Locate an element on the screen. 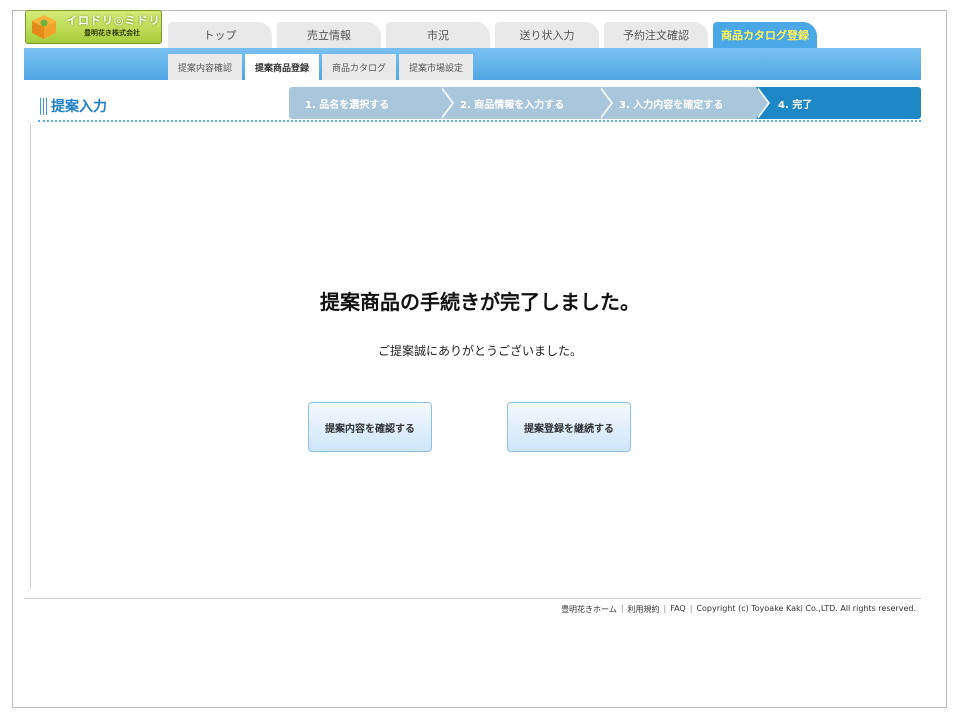 The width and height of the screenshot is (960, 720). subtab-product-catalog: 商品カタログ is located at coordinates (359, 67).